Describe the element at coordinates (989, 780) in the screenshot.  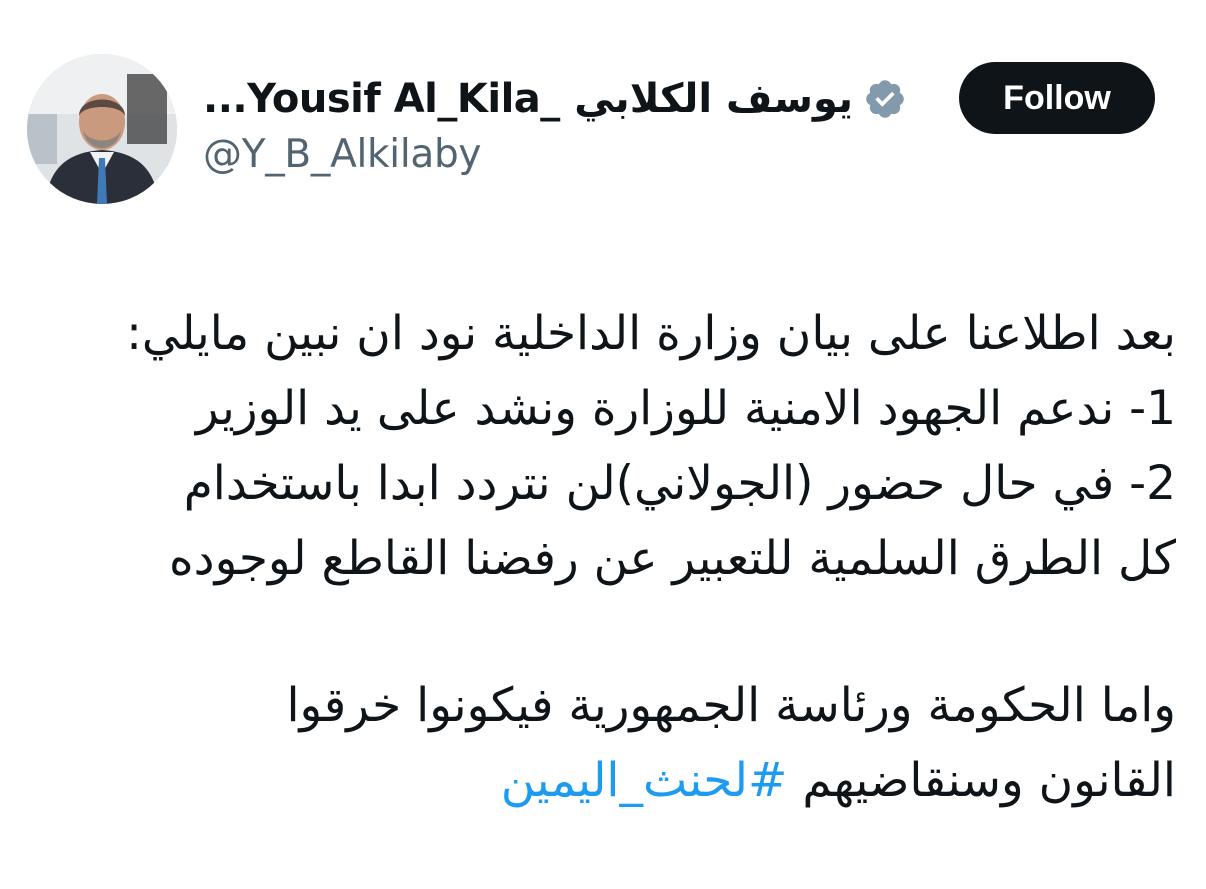
I see `tweet-line-text: القانون وسنقاضيهم` at that location.